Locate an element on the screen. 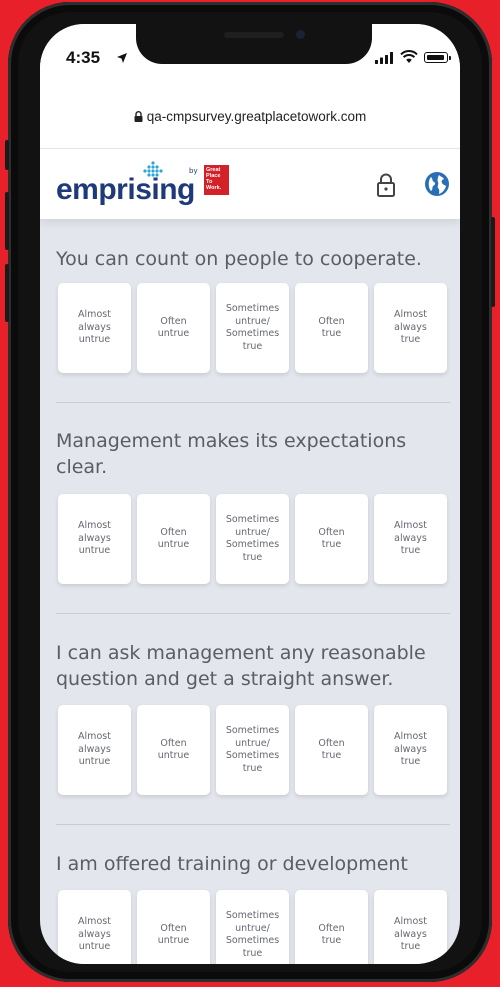 The image size is (500, 987). address-bar: qa-cmpsurvey.greatplacetowork.com is located at coordinates (250, 117).